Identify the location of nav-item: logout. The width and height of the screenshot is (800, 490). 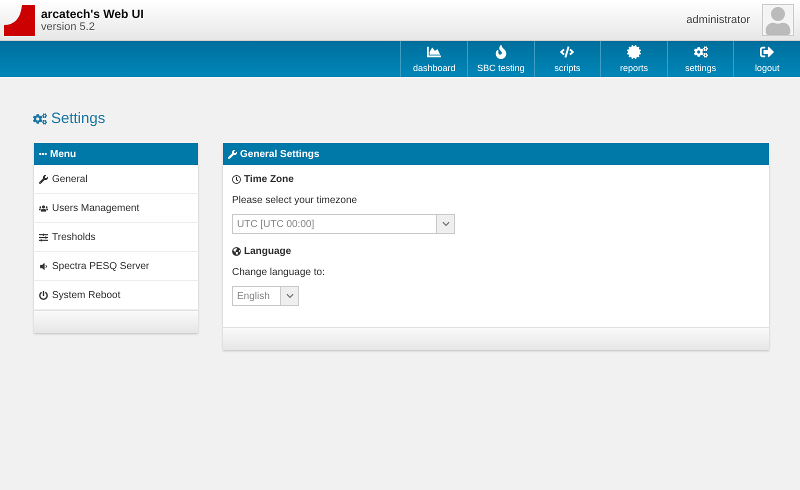
(766, 59).